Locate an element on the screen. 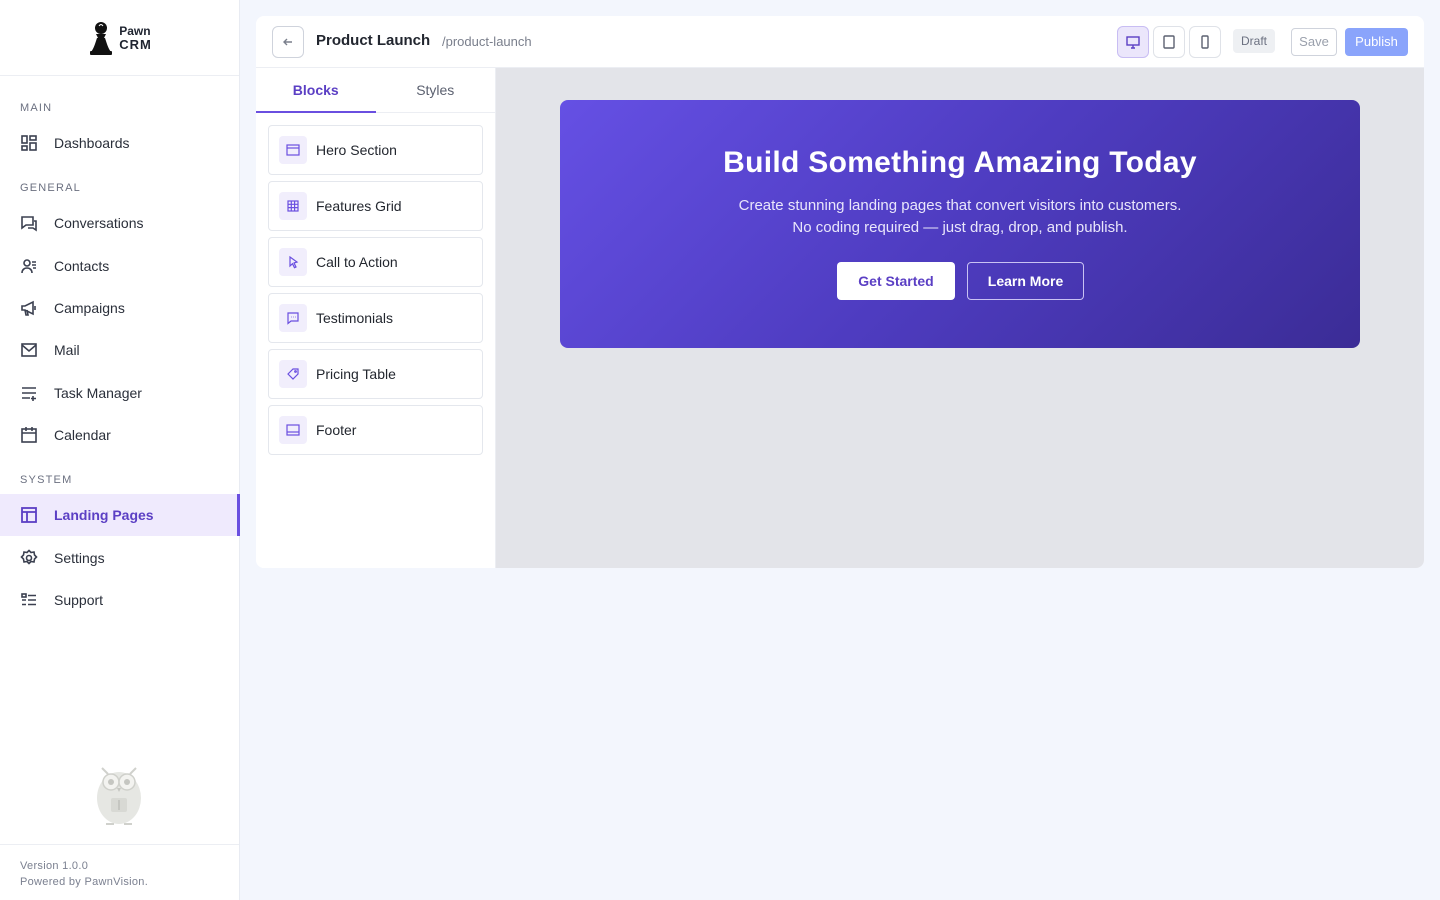 The image size is (1440, 900). brand-name: Pawn is located at coordinates (135, 30).